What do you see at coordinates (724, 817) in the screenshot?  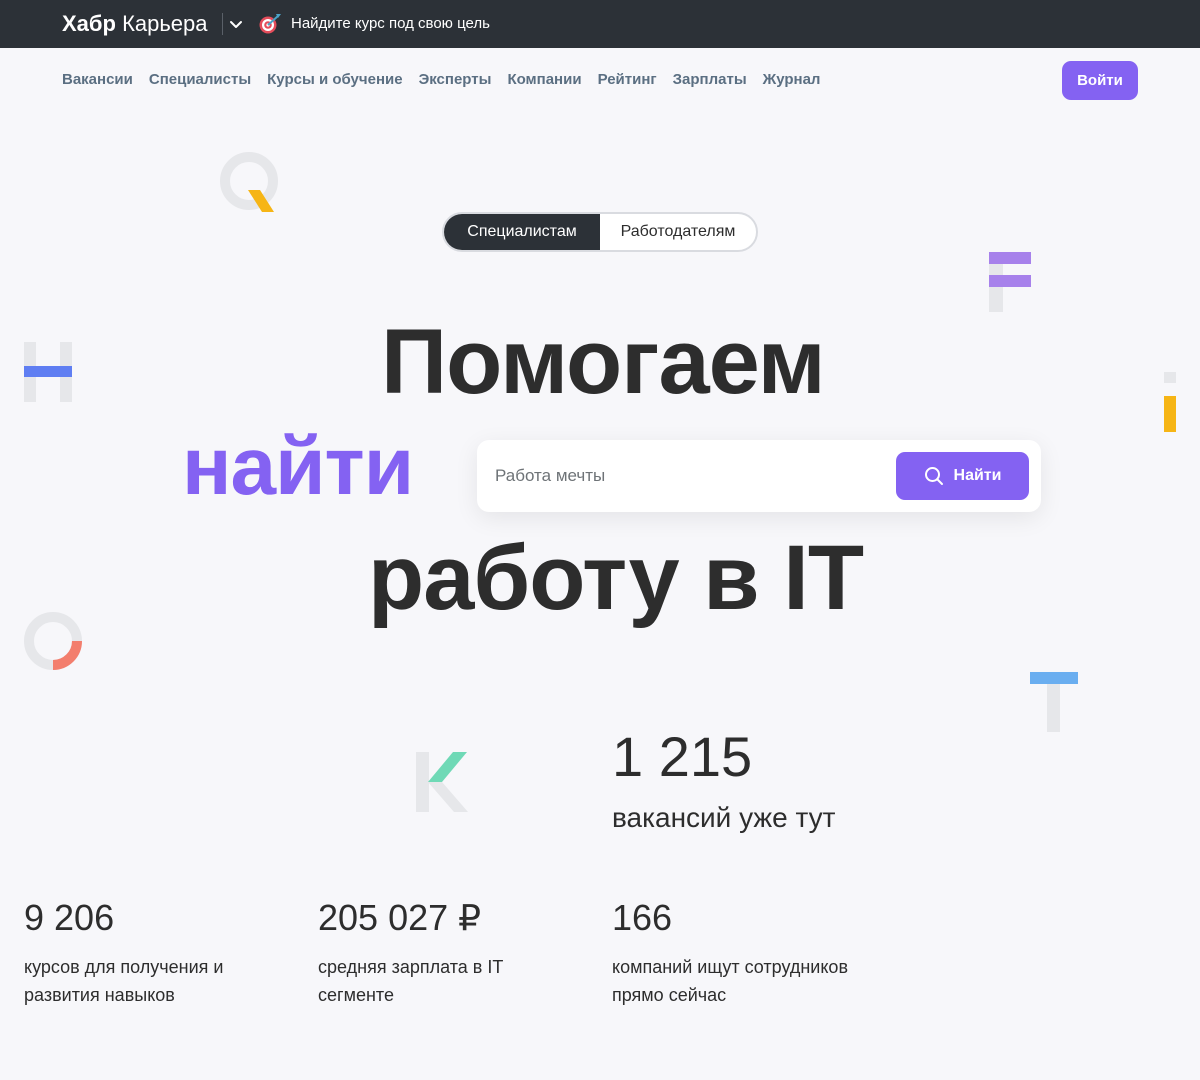 I see `stat-vacancies-label: вакансий уже тут` at bounding box center [724, 817].